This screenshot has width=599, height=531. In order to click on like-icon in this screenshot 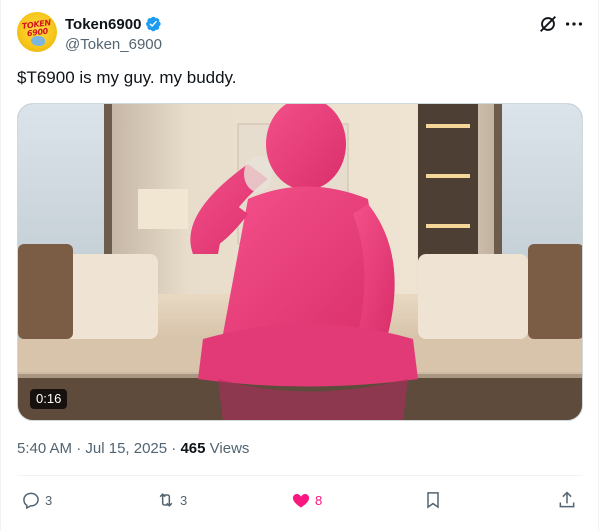, I will do `click(301, 501)`.